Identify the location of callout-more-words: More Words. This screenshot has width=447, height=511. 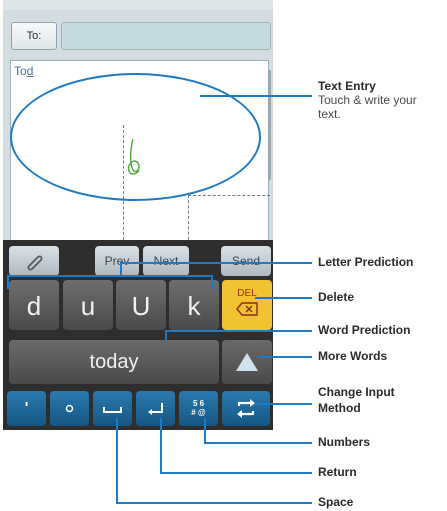
(353, 356).